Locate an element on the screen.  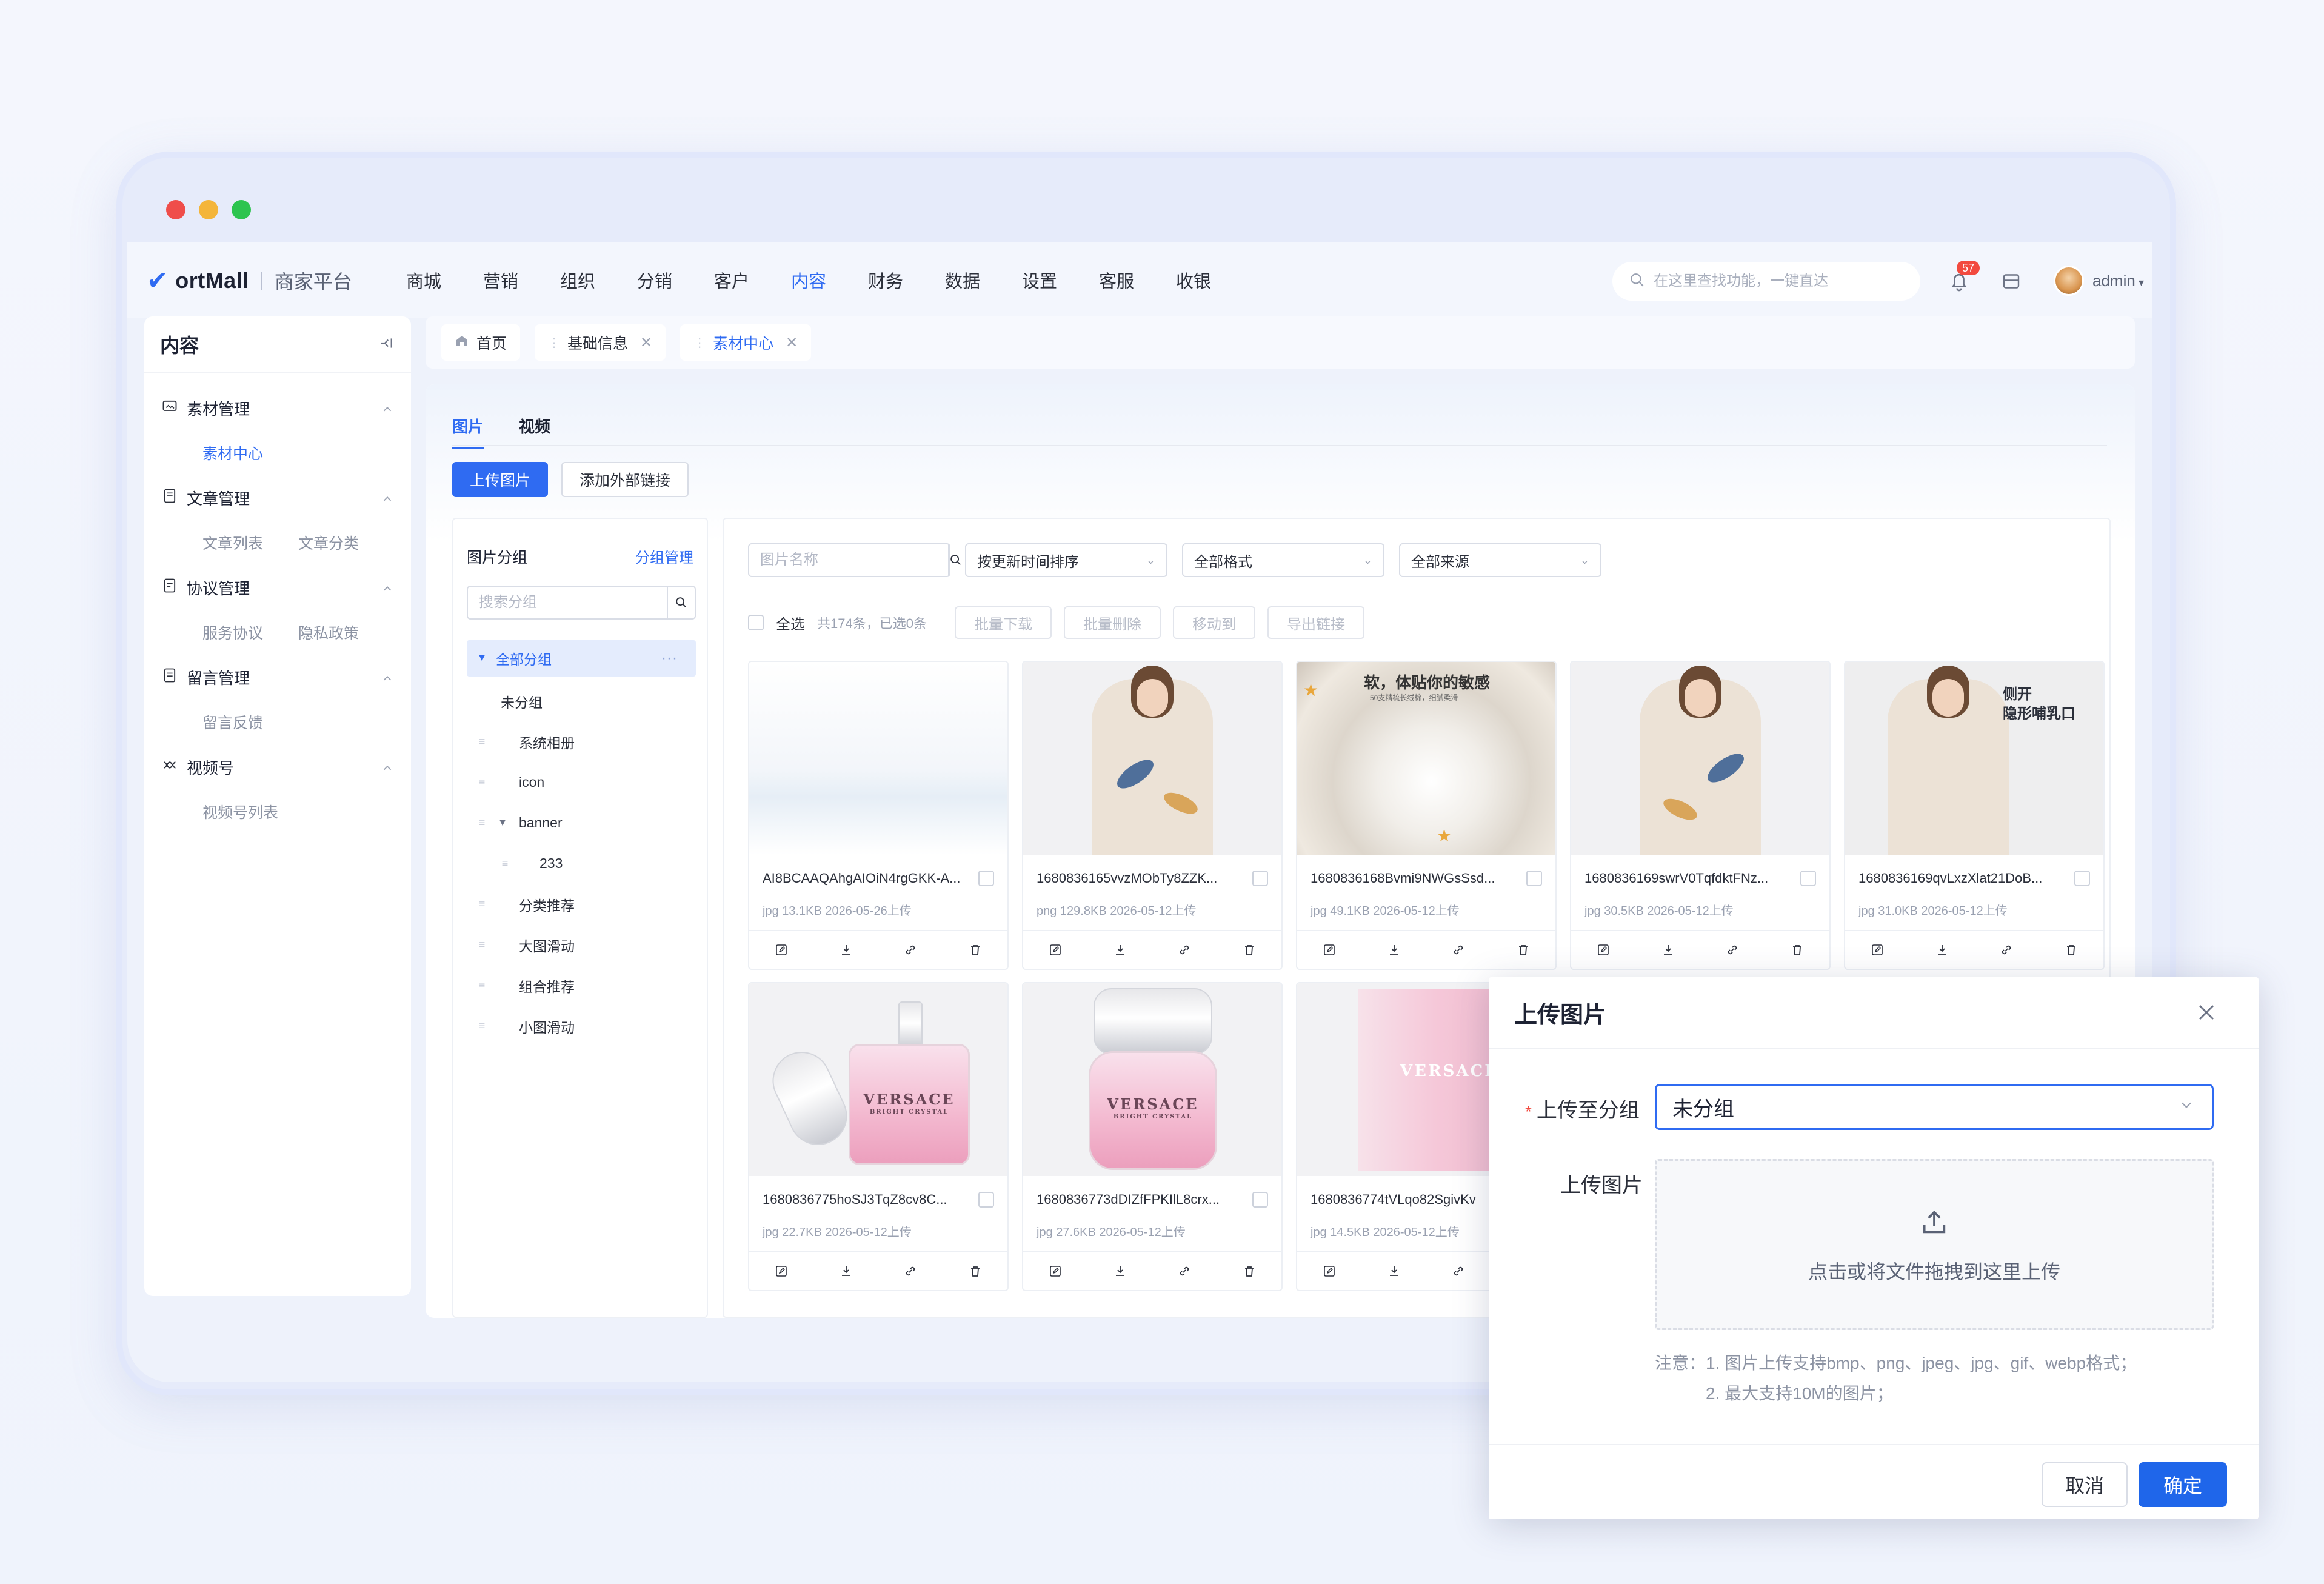
tab-videos: 视频 is located at coordinates (534, 432).